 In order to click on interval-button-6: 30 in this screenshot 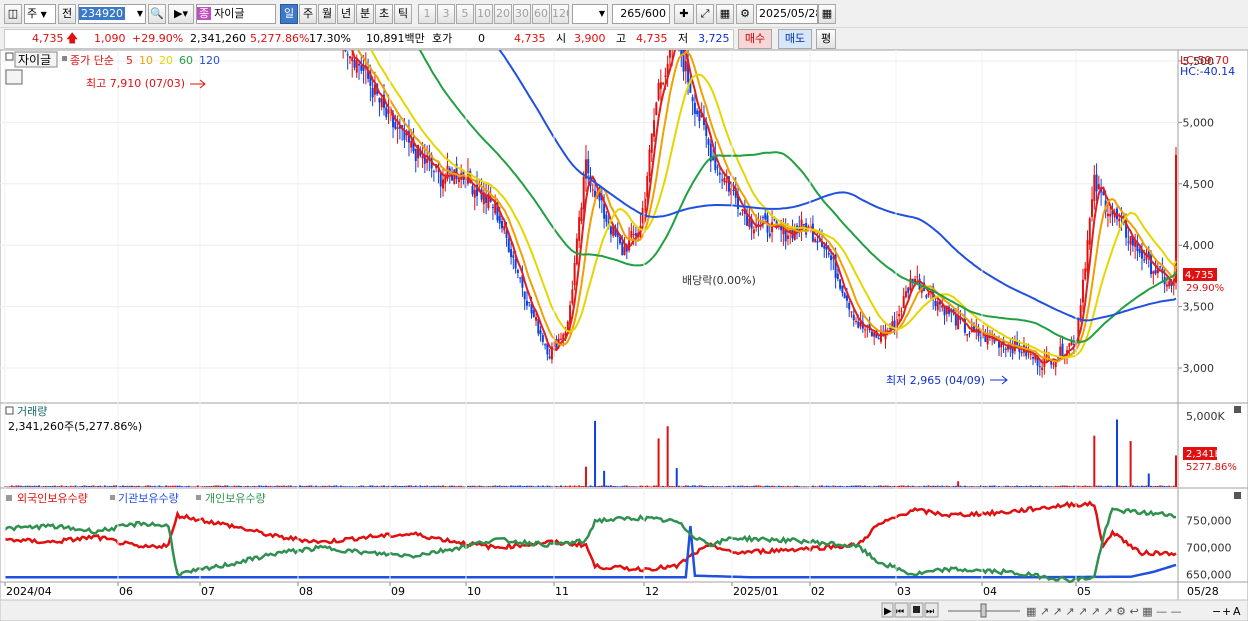, I will do `click(522, 14)`.